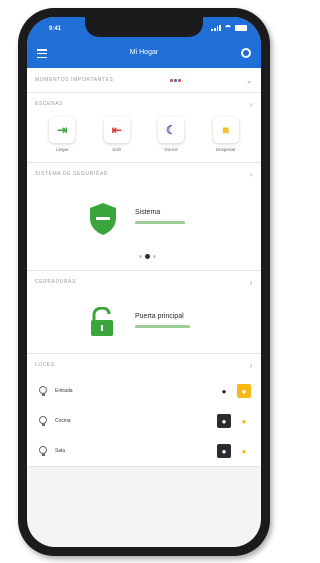 Image resolution: width=320 pixels, height=563 pixels. Describe the element at coordinates (246, 53) in the screenshot. I see `gear-icon` at that location.